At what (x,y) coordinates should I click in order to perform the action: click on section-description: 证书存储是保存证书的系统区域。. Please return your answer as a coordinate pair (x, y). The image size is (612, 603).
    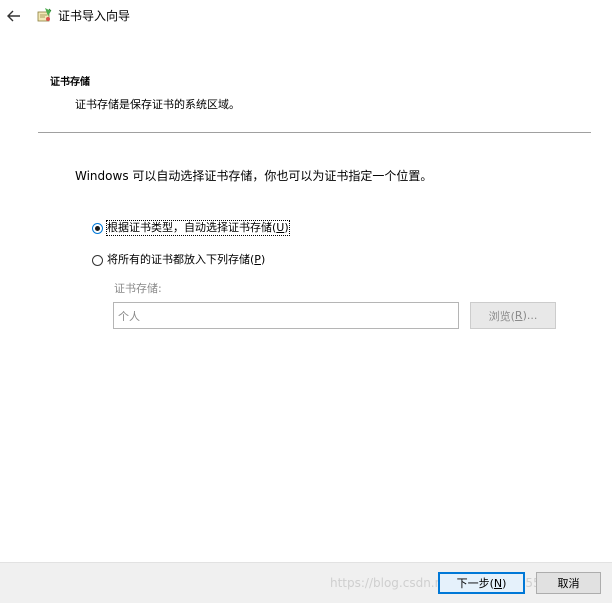
    Looking at the image, I should click on (157, 104).